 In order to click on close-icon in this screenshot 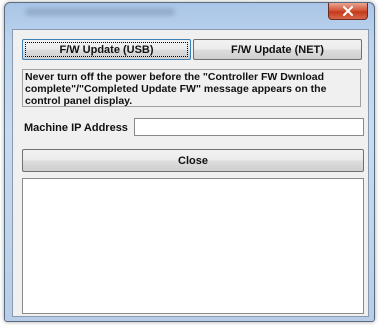, I will do `click(348, 11)`.